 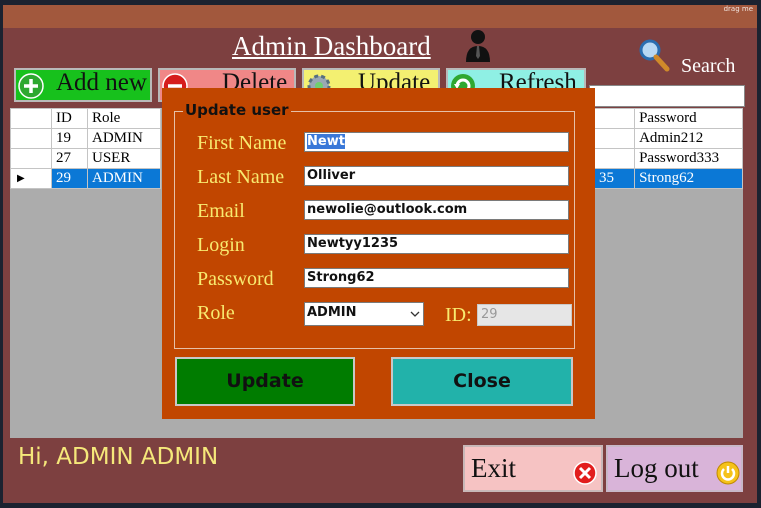 I want to click on add-new-button: Add new, so click(x=83, y=85).